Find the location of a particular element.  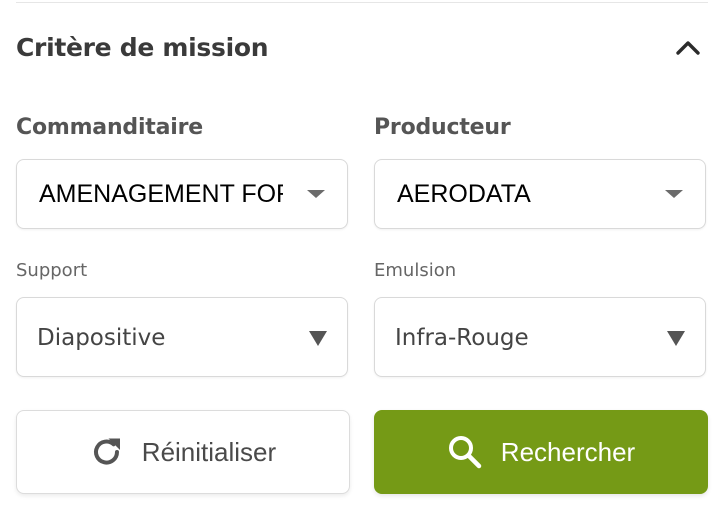

commanditaire-field: Commanditaire AMENAGEMENT FORESTIER is located at coordinates (183, 172).